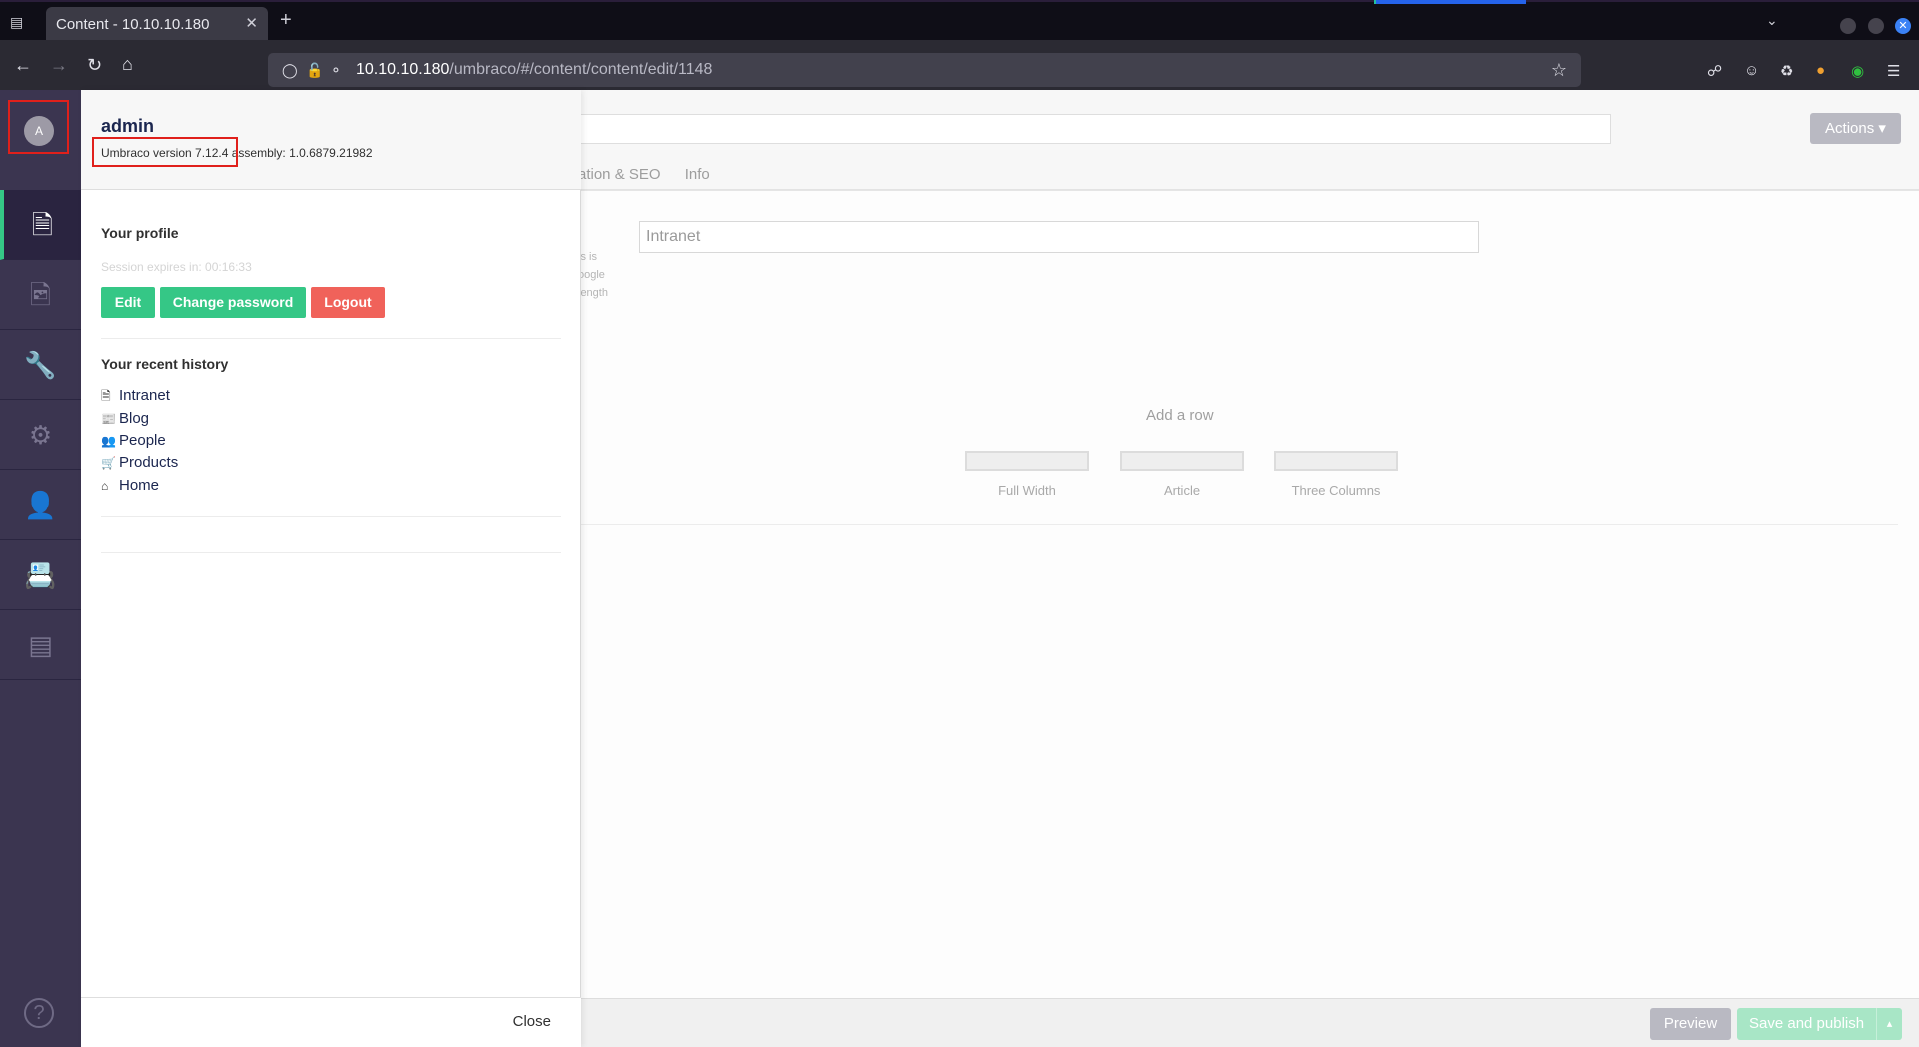 This screenshot has height=1047, width=1919. Describe the element at coordinates (39, 131) in the screenshot. I see `avatar: A` at that location.